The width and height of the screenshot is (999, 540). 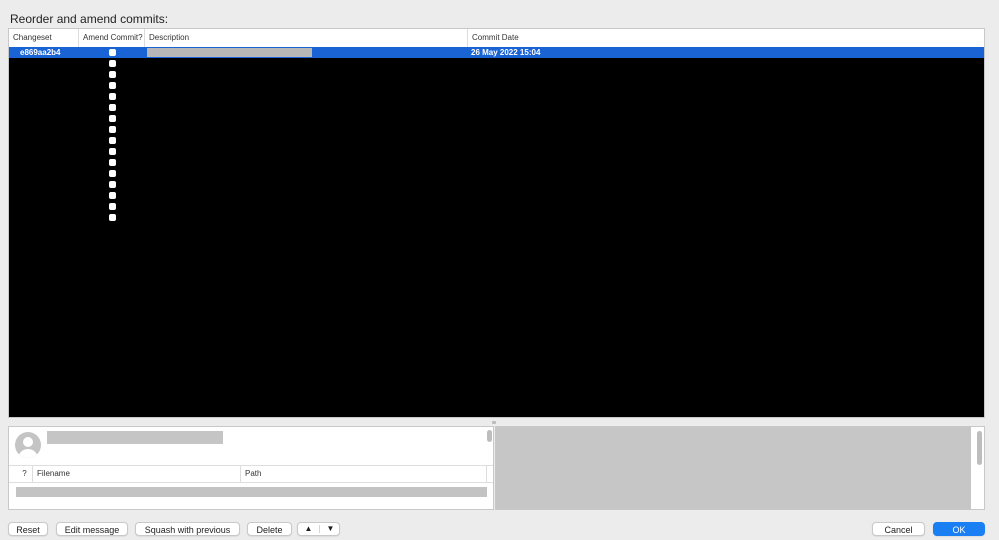 I want to click on avatar-placeholder-icon, so click(x=28, y=445).